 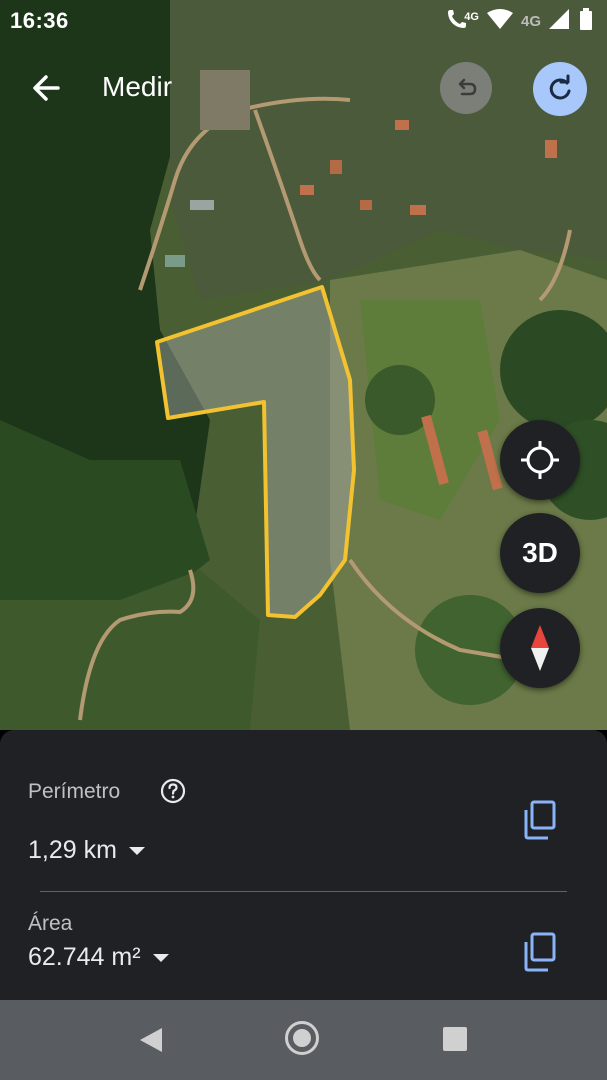 I want to click on network-type-1: 4G, so click(x=471, y=16).